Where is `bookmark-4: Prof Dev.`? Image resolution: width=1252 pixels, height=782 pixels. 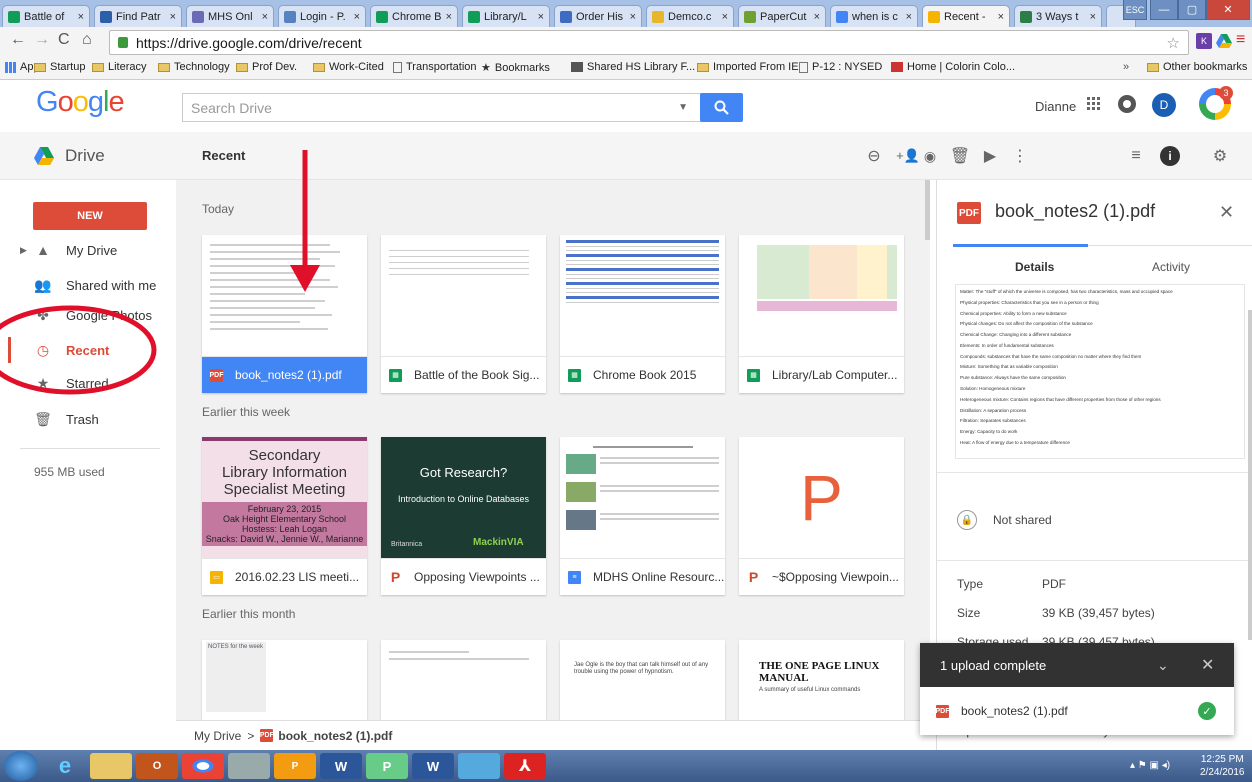 bookmark-4: Prof Dev. is located at coordinates (266, 67).